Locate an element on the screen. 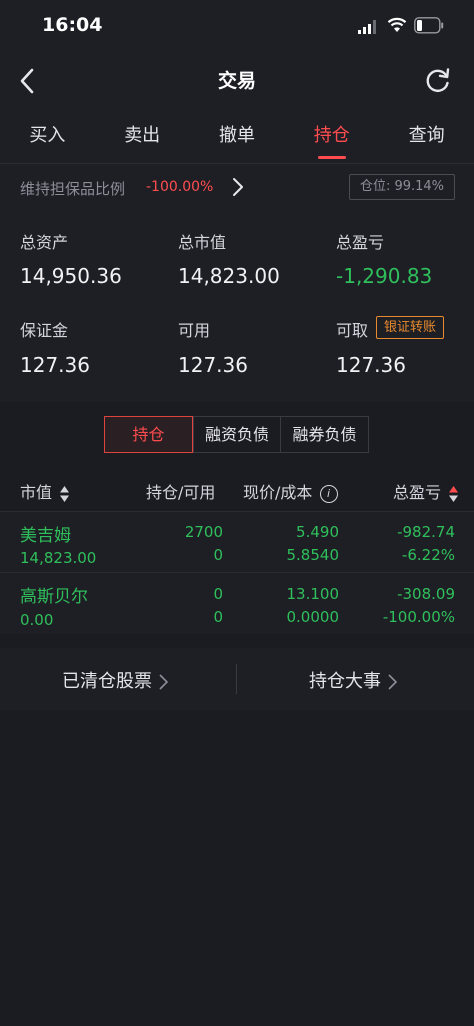  withdrawable-label: 可取 is located at coordinates (352, 330).